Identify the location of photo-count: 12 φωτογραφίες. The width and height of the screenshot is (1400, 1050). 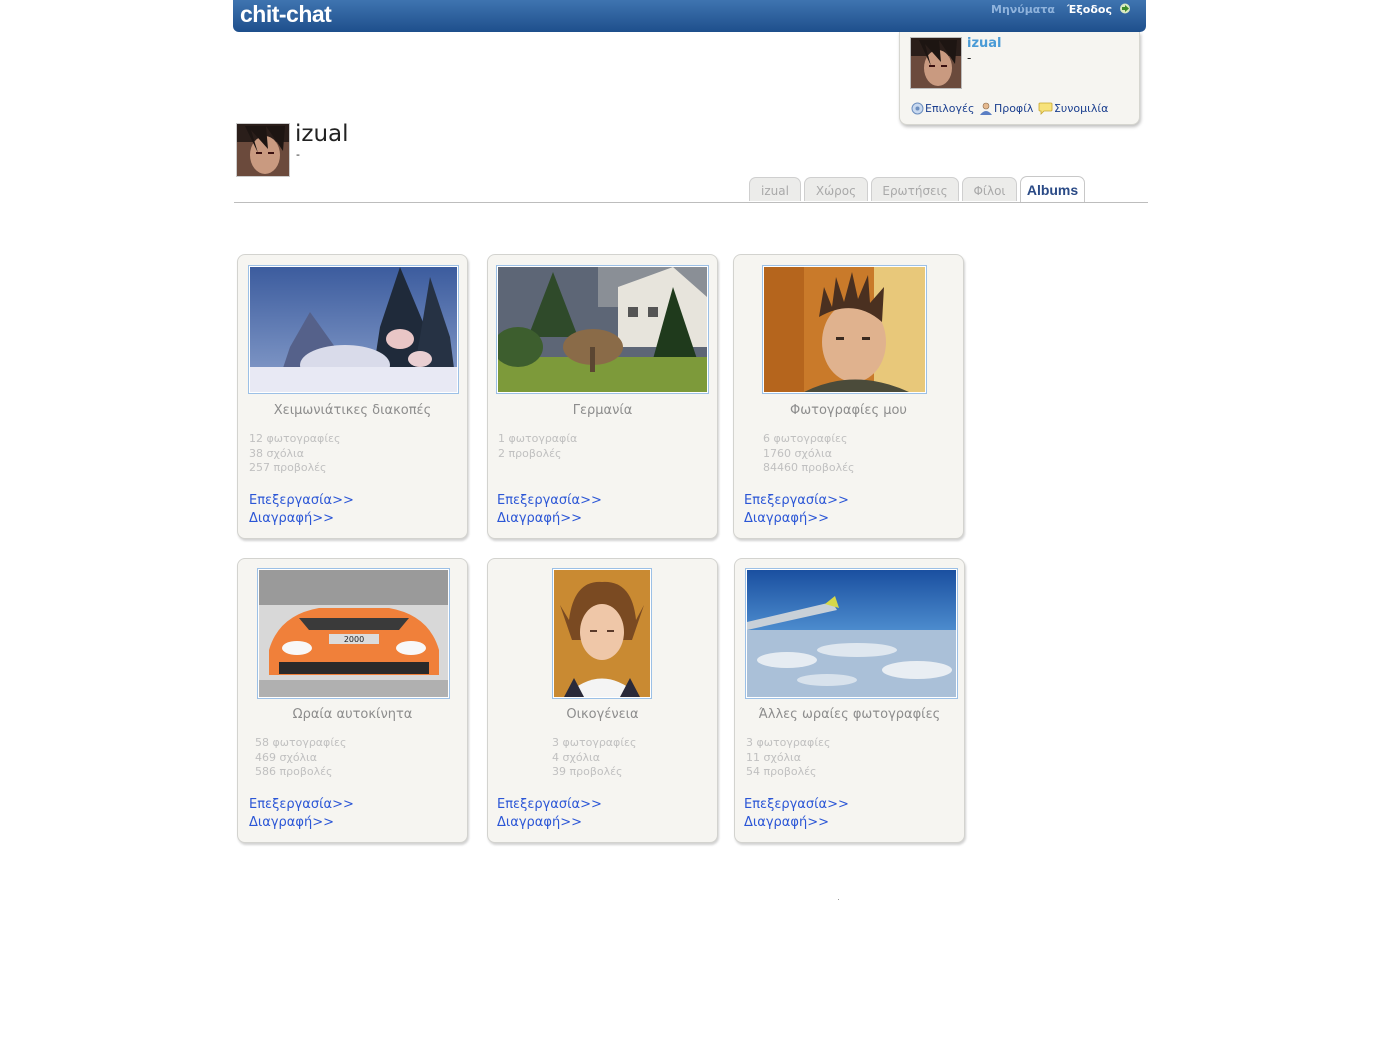
(295, 438).